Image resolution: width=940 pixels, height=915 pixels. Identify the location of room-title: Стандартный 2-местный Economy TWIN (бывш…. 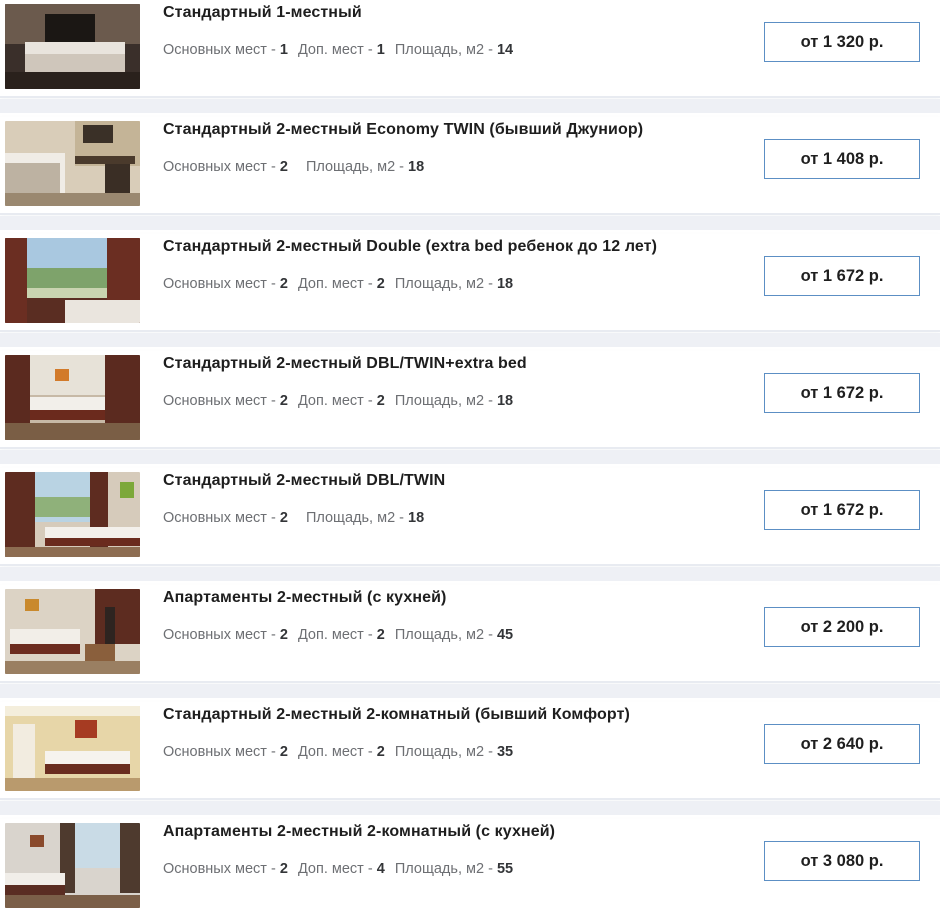
(403, 130).